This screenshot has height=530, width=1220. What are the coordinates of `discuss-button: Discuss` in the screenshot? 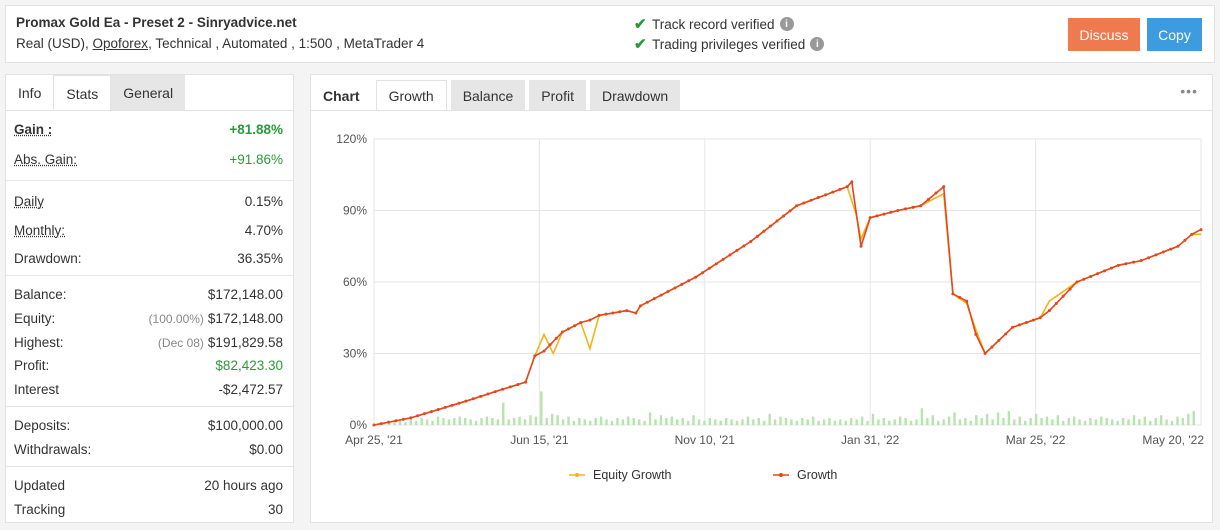 It's located at (1104, 34).